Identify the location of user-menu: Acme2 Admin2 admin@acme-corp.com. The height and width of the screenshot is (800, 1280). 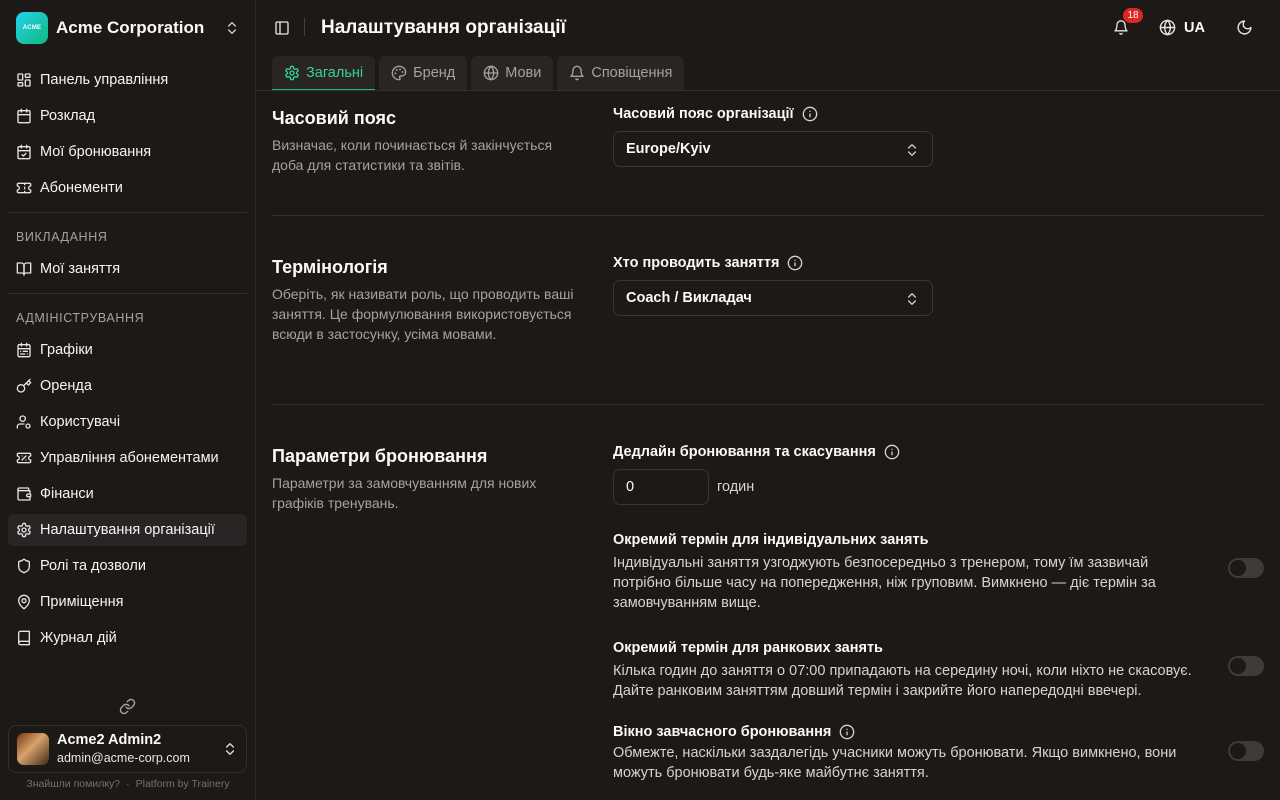
(127, 749).